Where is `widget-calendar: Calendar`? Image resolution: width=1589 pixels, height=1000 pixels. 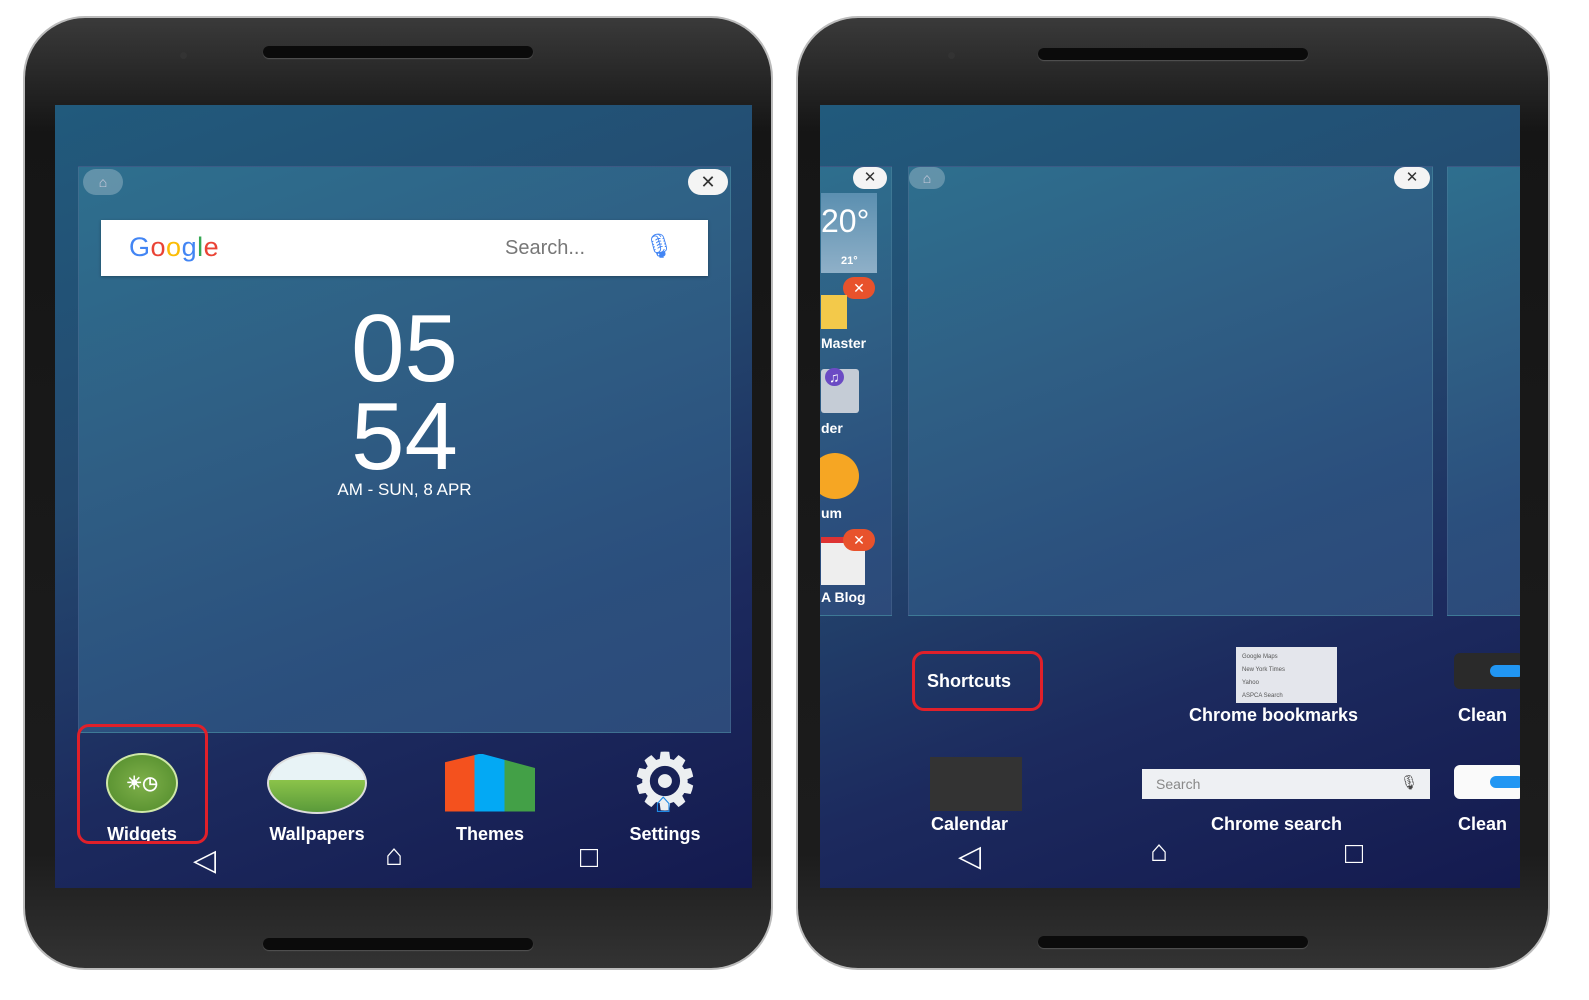 widget-calendar: Calendar is located at coordinates (969, 824).